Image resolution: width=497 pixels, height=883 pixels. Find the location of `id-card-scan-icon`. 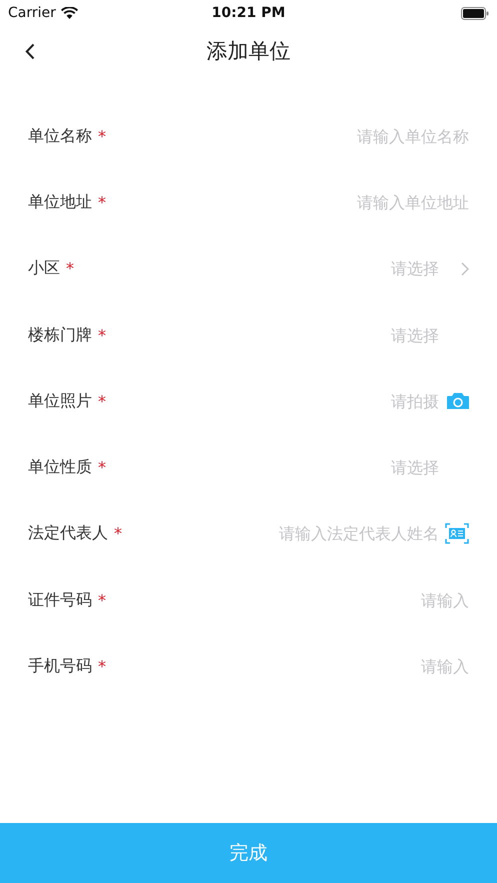

id-card-scan-icon is located at coordinates (457, 533).